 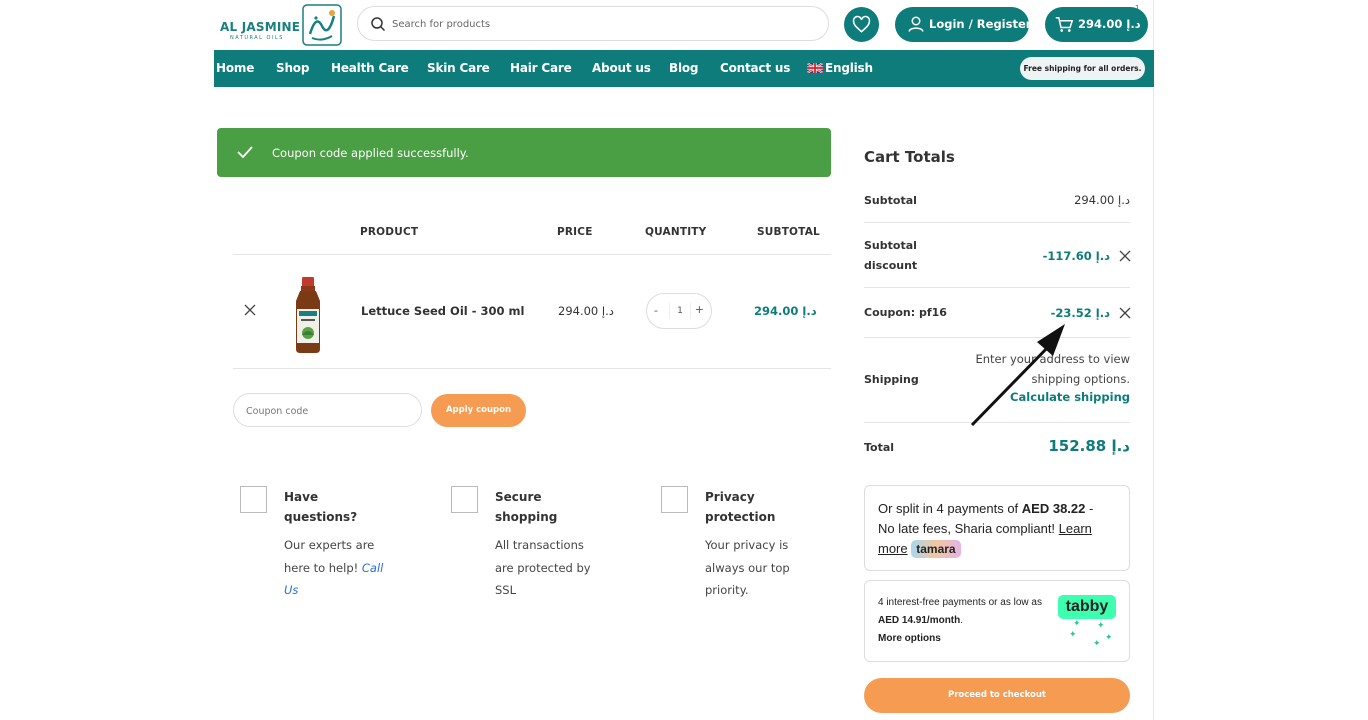 I want to click on logo-text: AL JASMINE, so click(x=260, y=27).